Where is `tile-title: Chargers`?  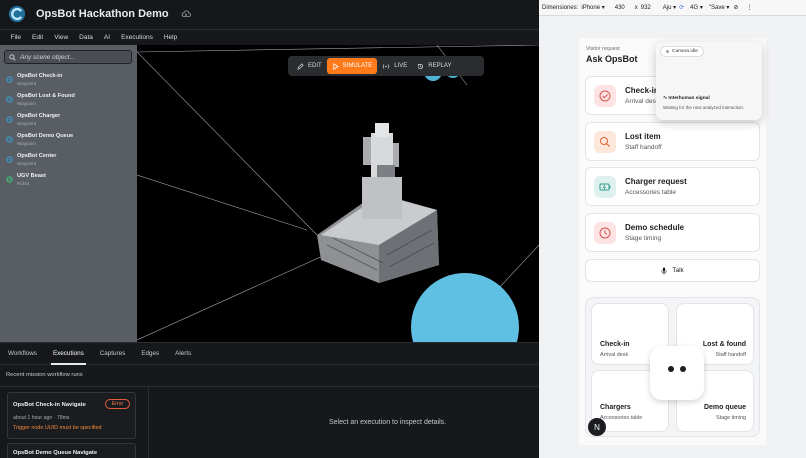
tile-title: Chargers is located at coordinates (615, 407).